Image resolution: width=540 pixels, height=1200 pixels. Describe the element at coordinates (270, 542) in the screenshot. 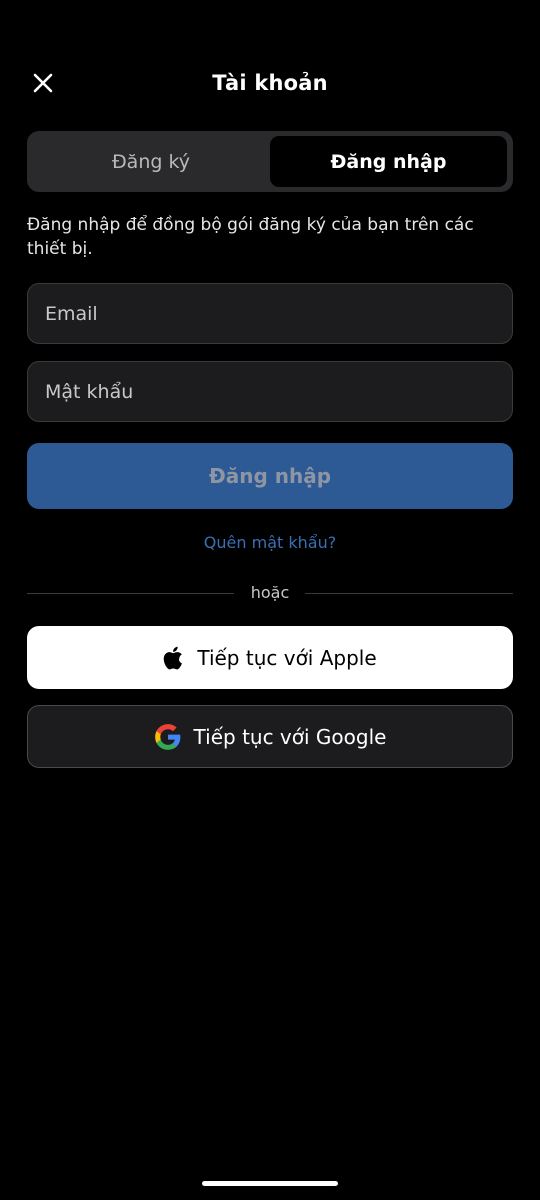

I see `forgot-password-link: Quên mật khẩu?` at that location.